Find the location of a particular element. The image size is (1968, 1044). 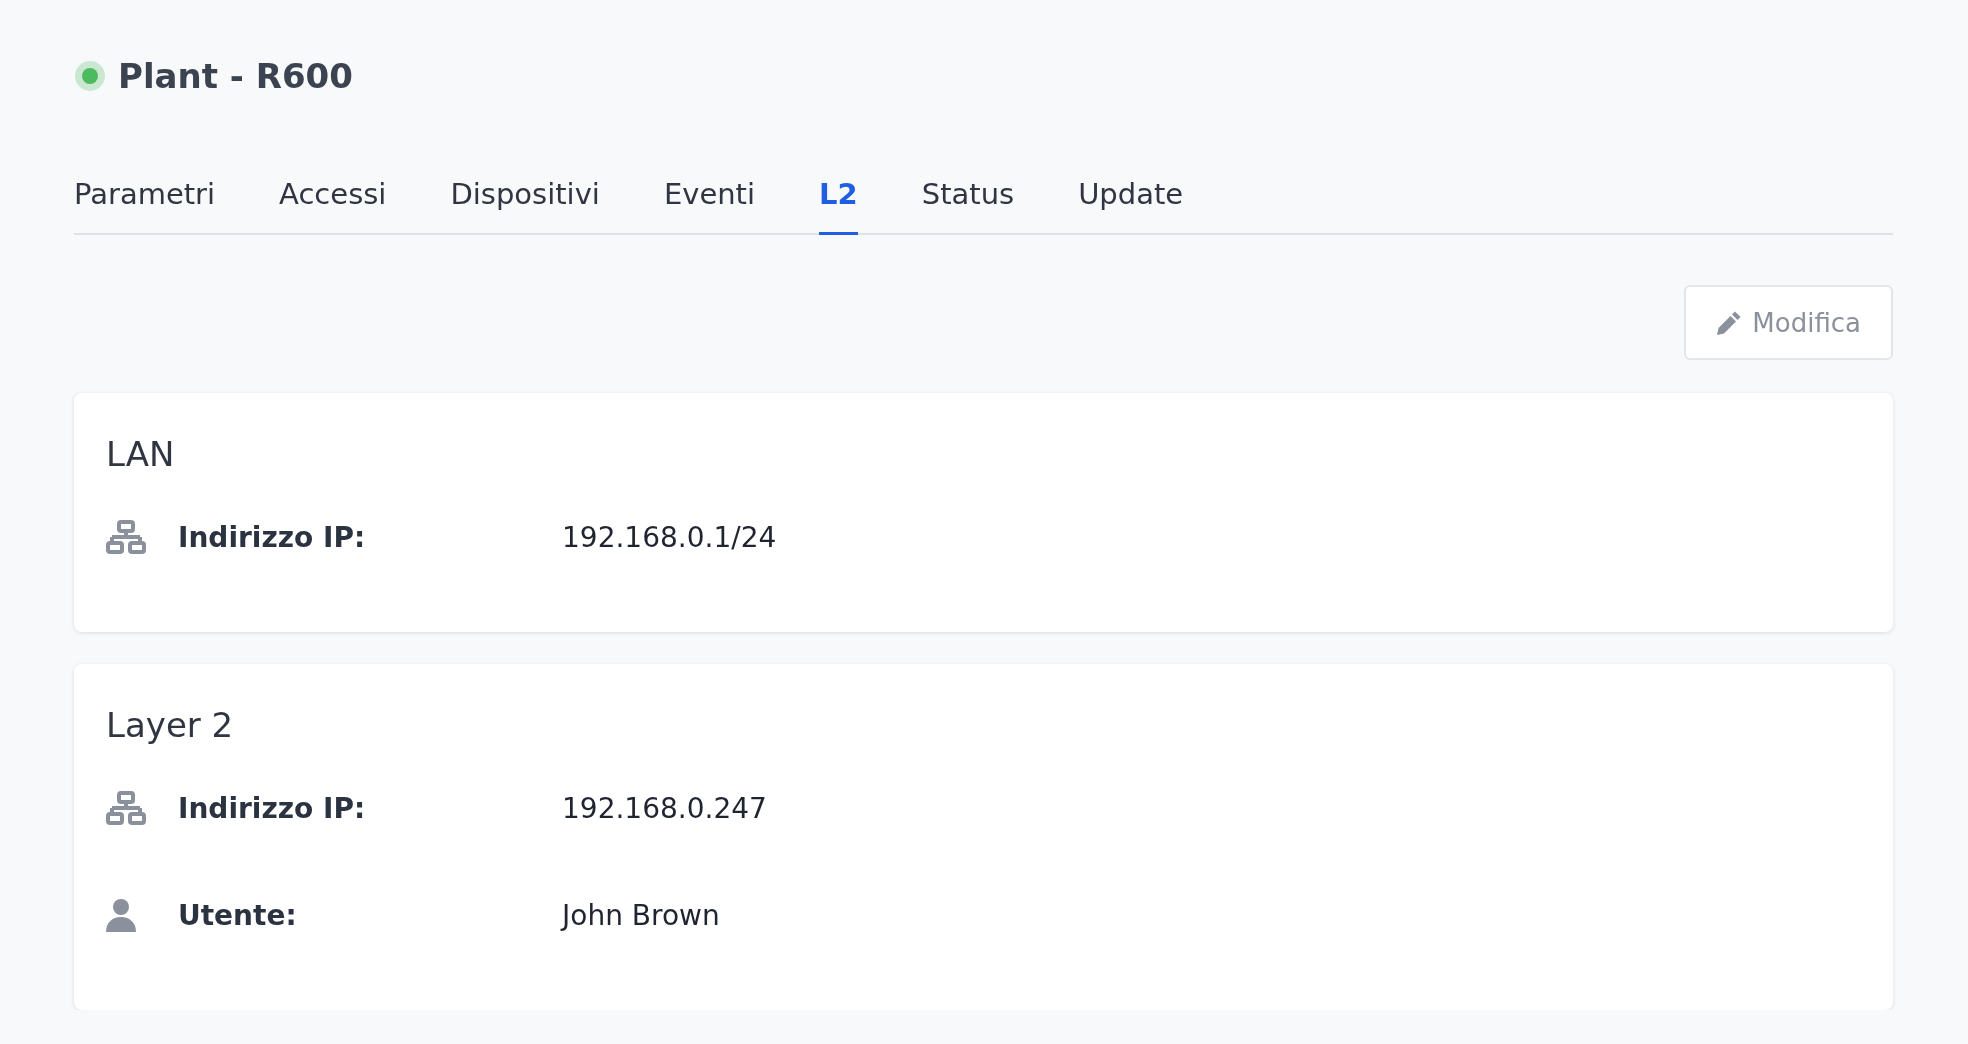

card-title: Layer 2 is located at coordinates (170, 725).